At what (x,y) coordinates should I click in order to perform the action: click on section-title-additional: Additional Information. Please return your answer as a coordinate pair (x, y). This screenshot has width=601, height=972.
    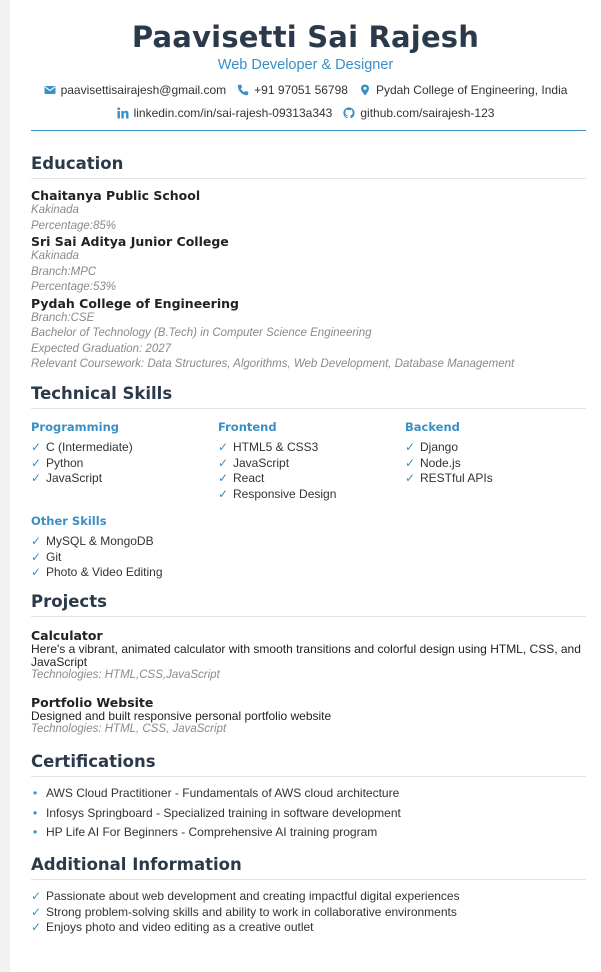
    Looking at the image, I should click on (308, 867).